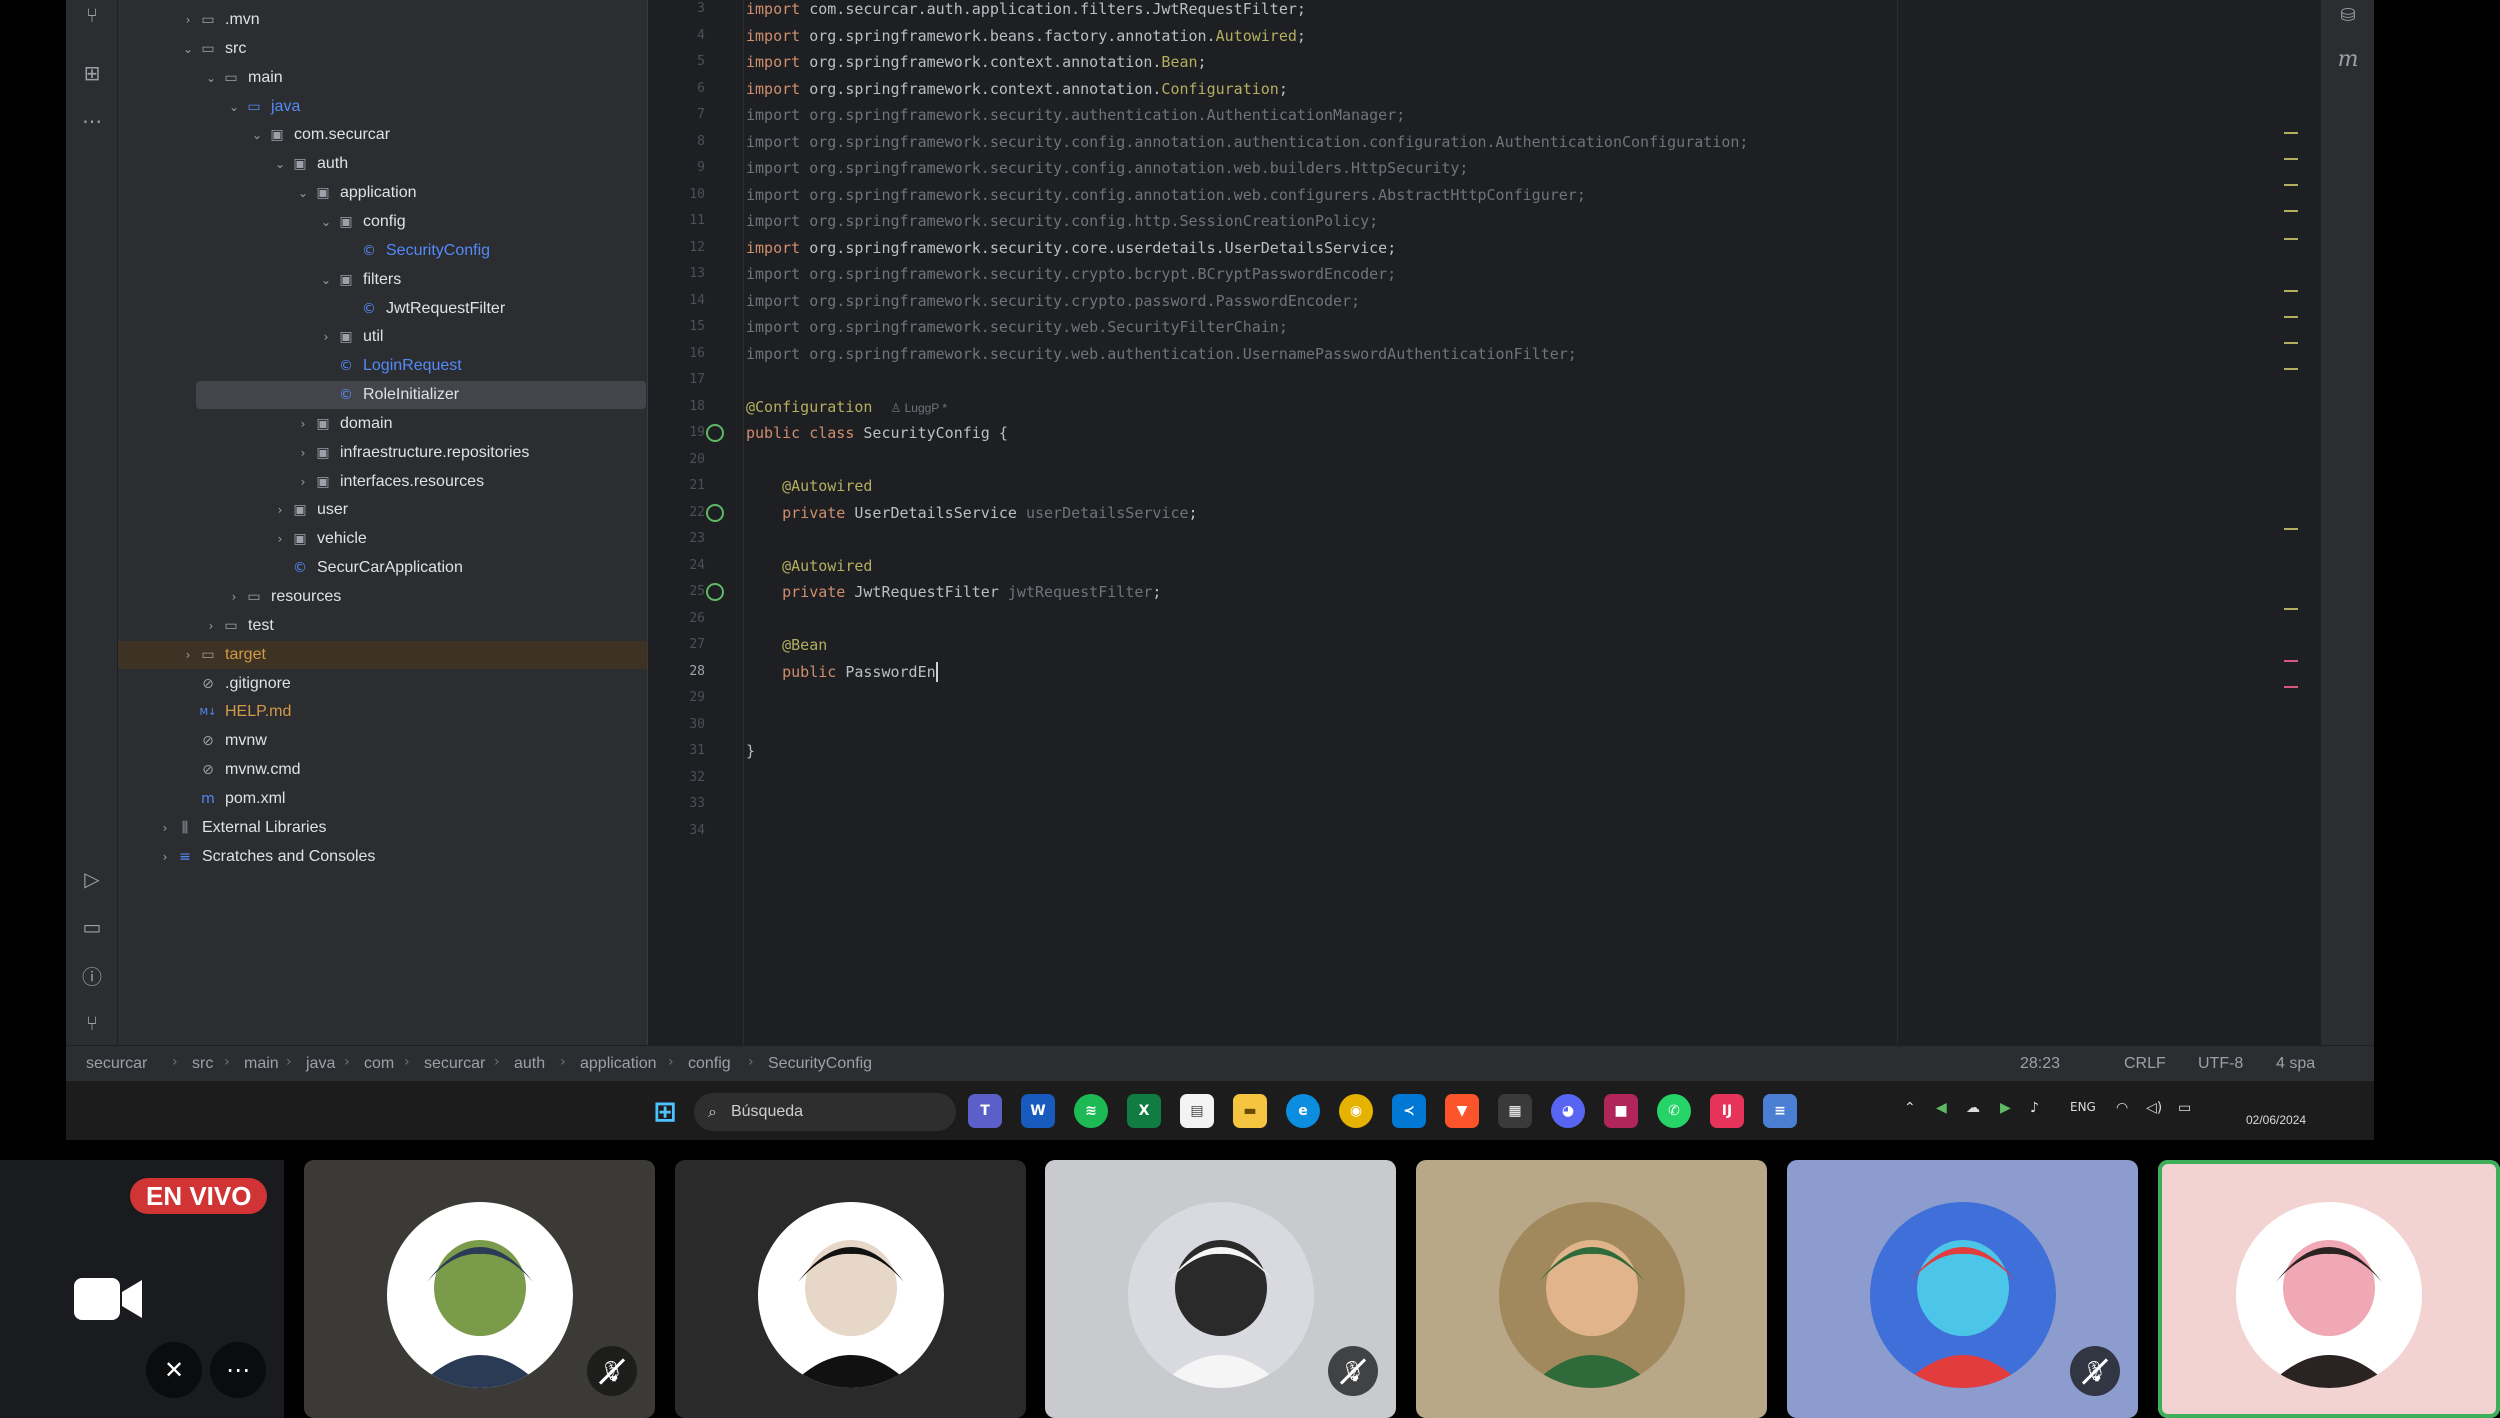  What do you see at coordinates (786, 645) in the screenshot?
I see `code-line: @Bean` at bounding box center [786, 645].